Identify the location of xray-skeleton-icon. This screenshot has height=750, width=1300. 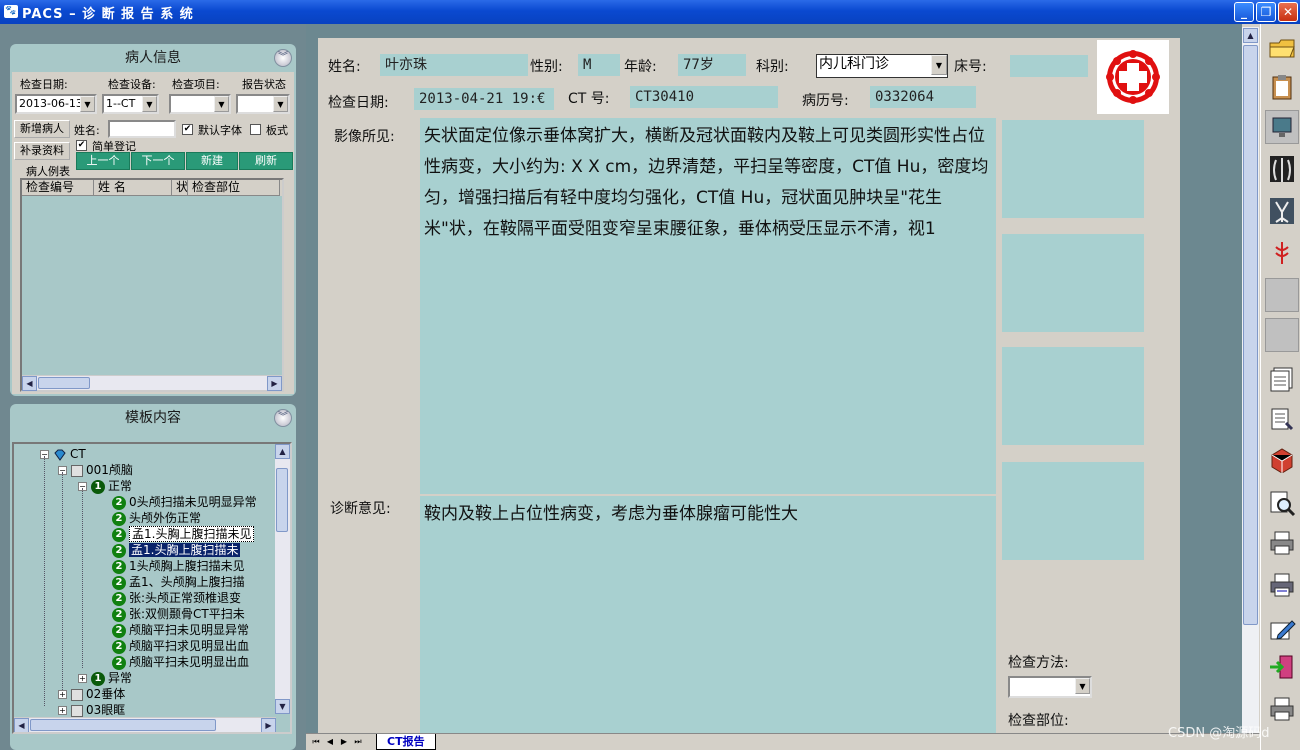
(1282, 211).